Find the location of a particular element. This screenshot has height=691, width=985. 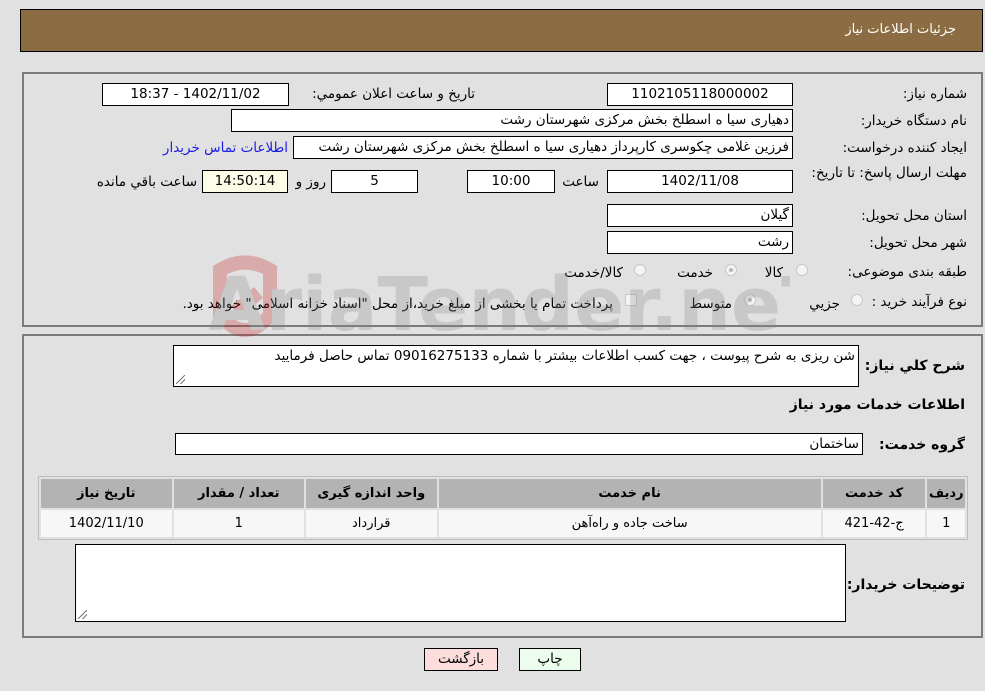

cell-quantity: 1 is located at coordinates (239, 523).